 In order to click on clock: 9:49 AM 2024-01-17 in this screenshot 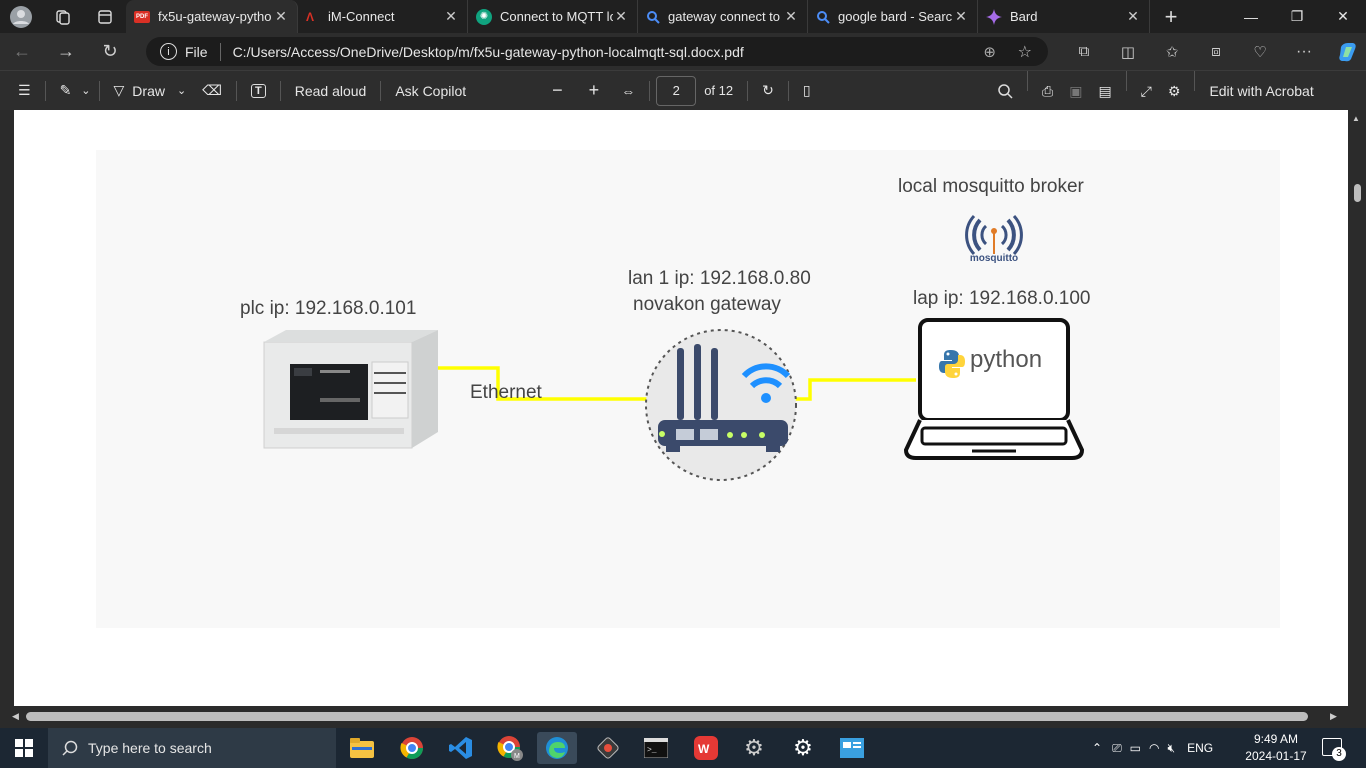, I will do `click(1276, 748)`.